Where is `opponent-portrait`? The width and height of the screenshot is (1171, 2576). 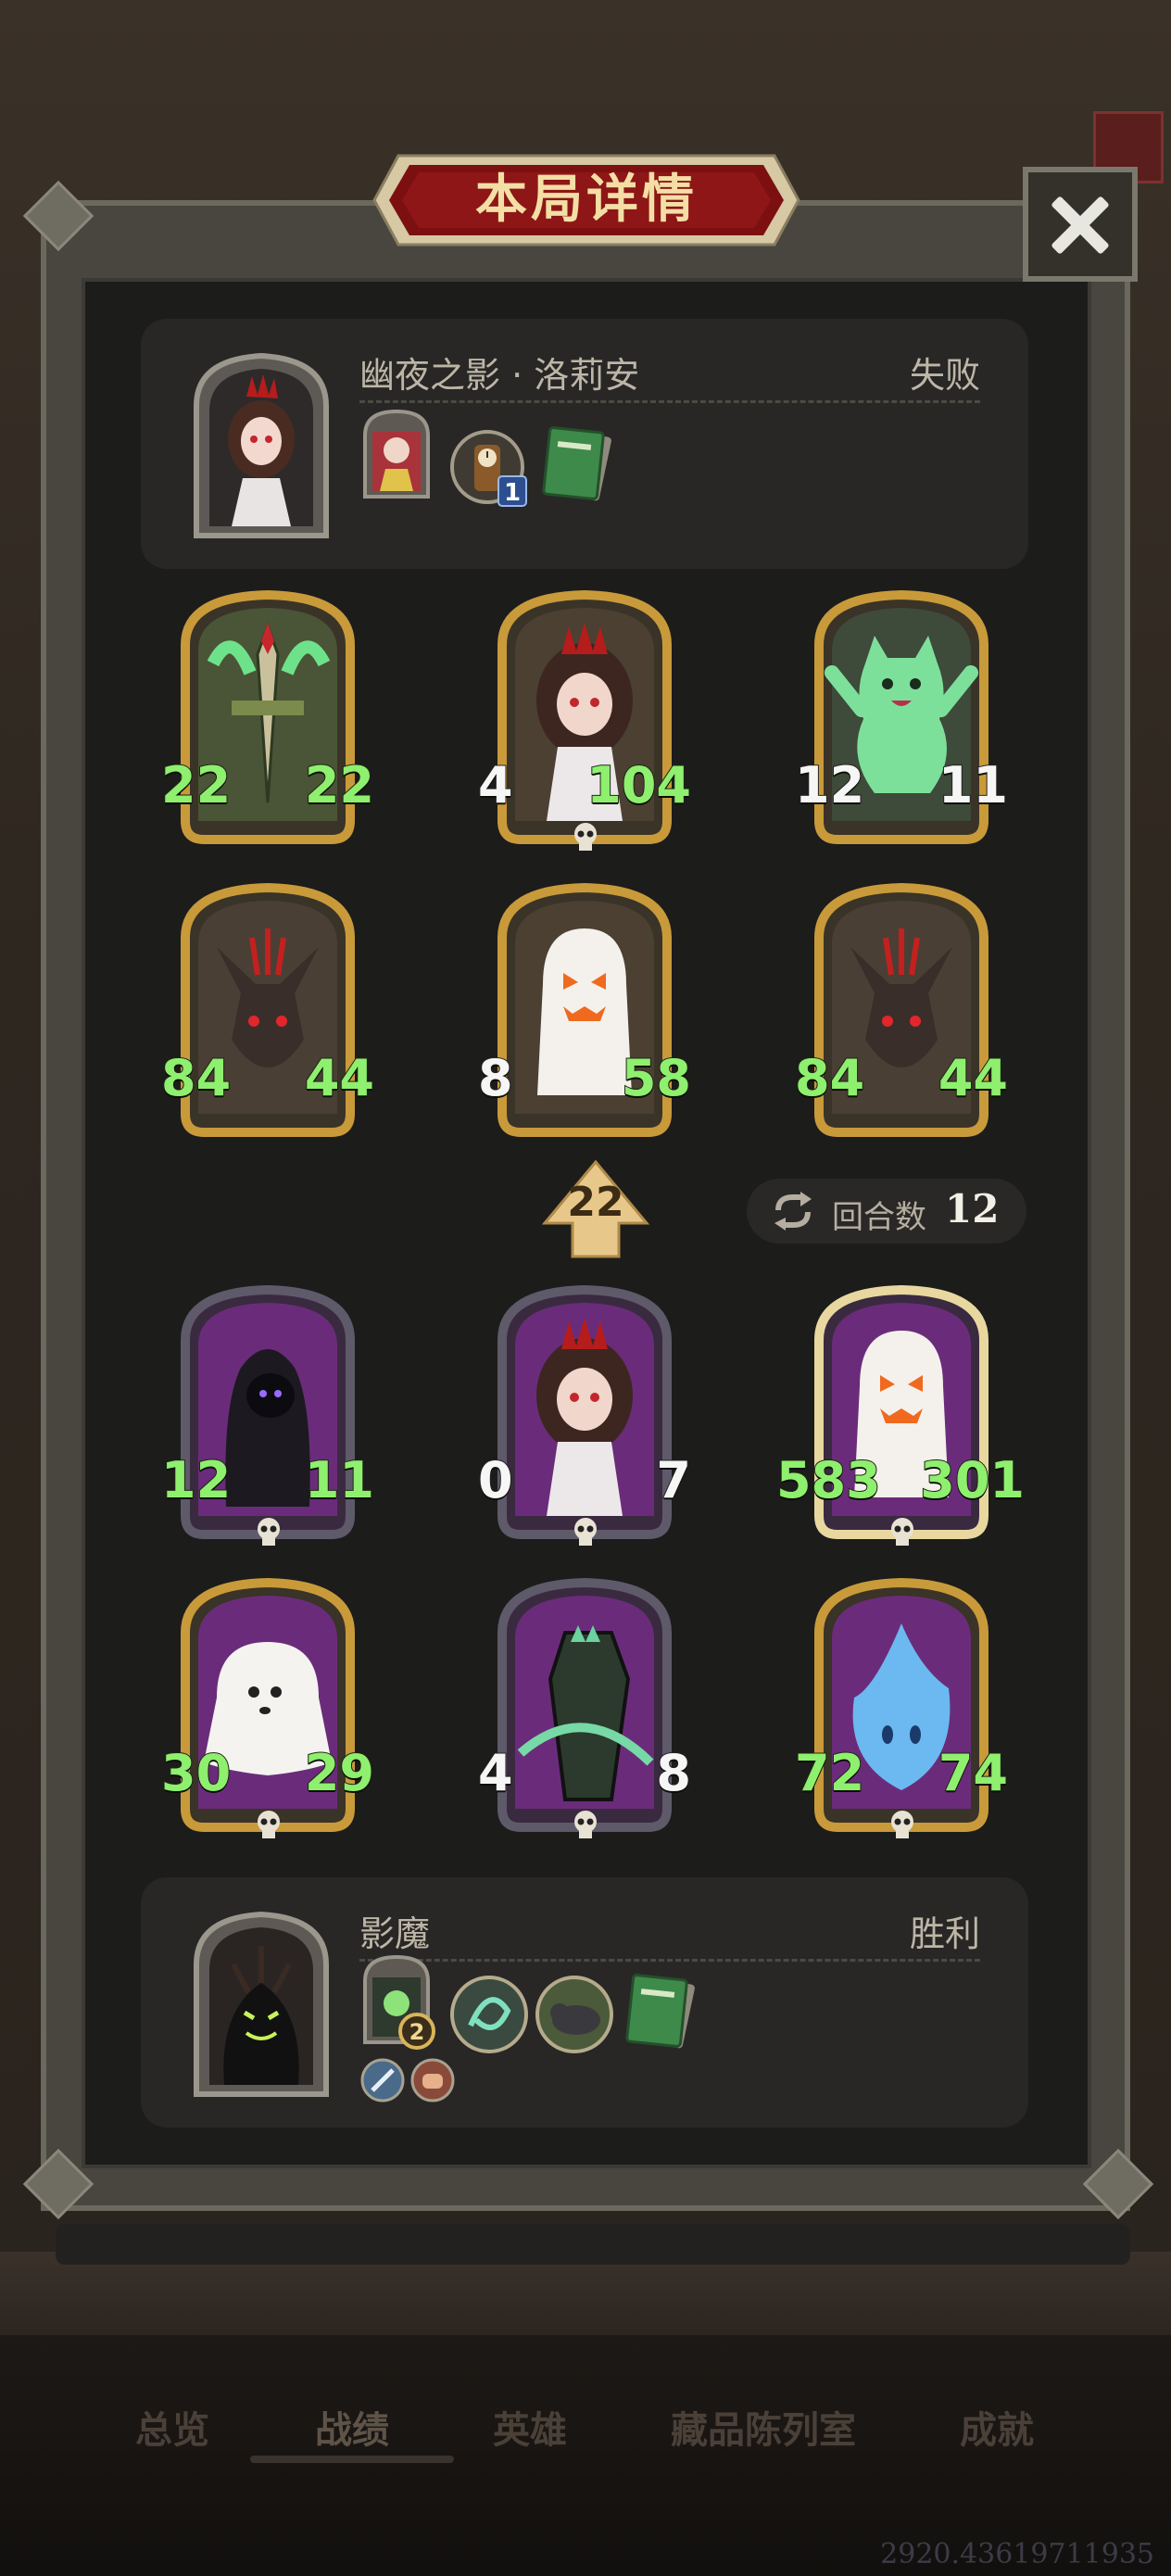
opponent-portrait is located at coordinates (261, 447).